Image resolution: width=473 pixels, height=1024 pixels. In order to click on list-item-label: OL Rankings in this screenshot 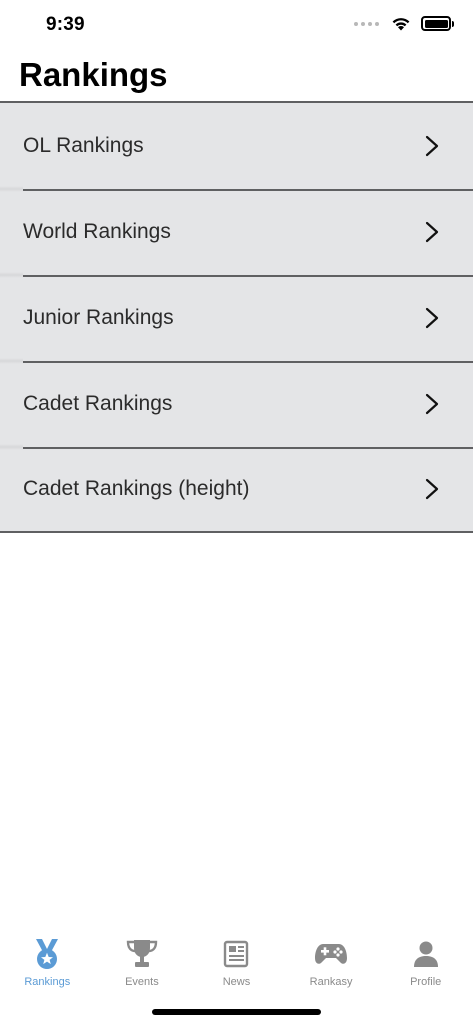, I will do `click(83, 145)`.